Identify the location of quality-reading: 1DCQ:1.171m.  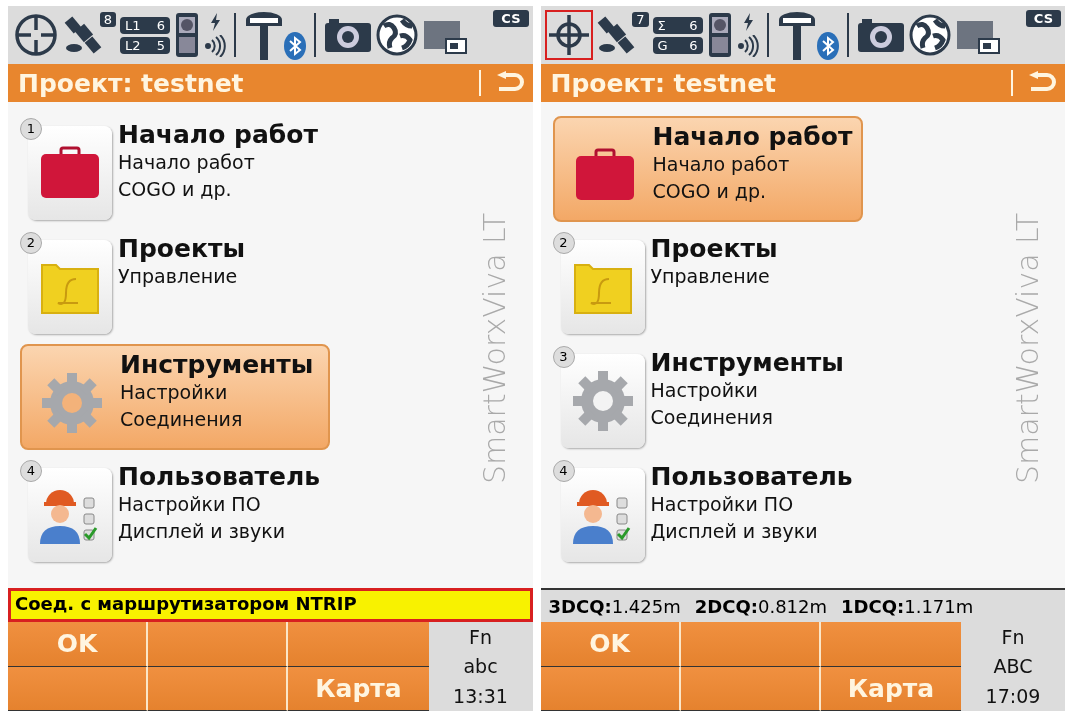
(907, 606).